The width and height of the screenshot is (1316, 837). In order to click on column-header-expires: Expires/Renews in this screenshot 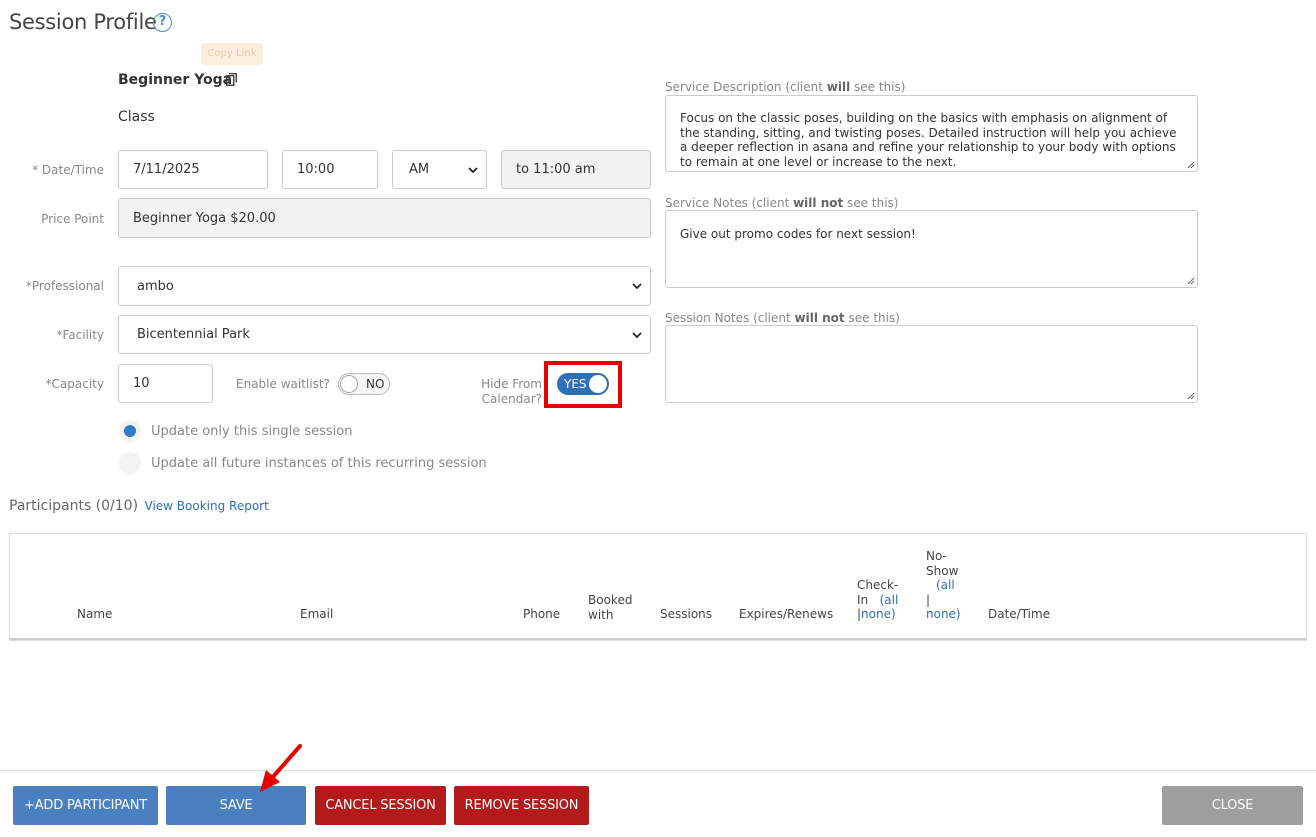, I will do `click(786, 614)`.